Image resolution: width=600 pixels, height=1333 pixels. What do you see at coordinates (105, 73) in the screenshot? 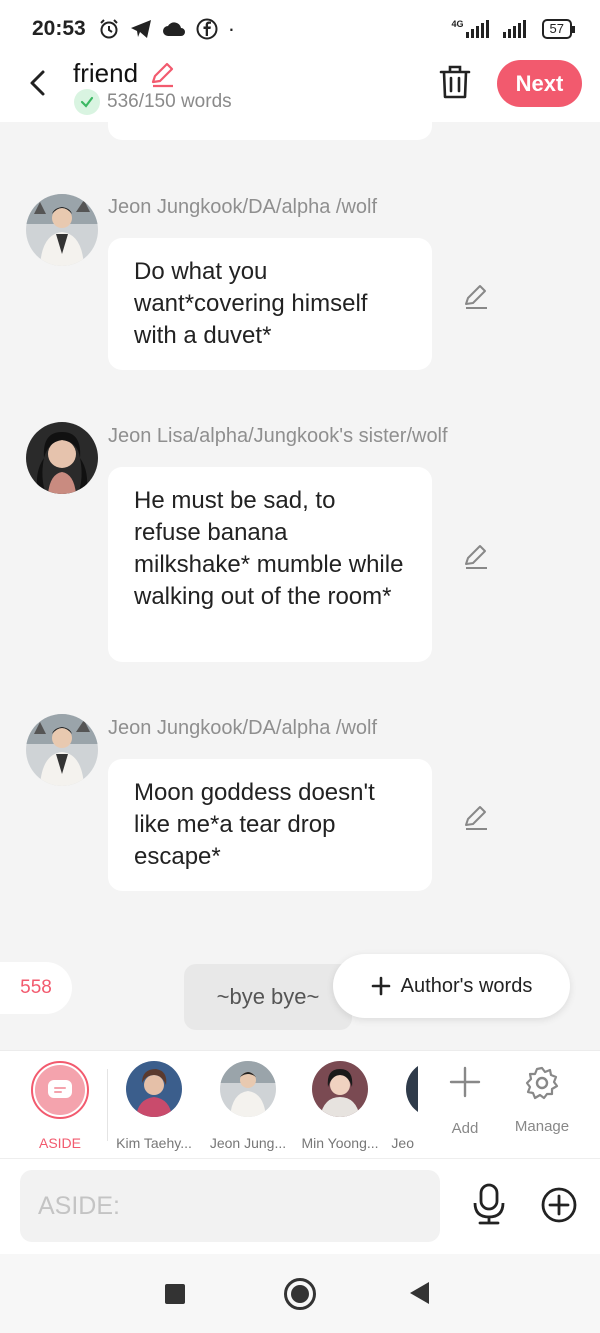
I see `story-title: friend` at bounding box center [105, 73].